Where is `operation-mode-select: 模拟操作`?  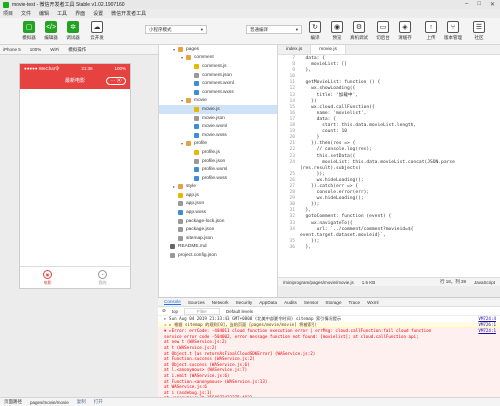
operation-mode-select: 模拟操作 is located at coordinates (77, 50).